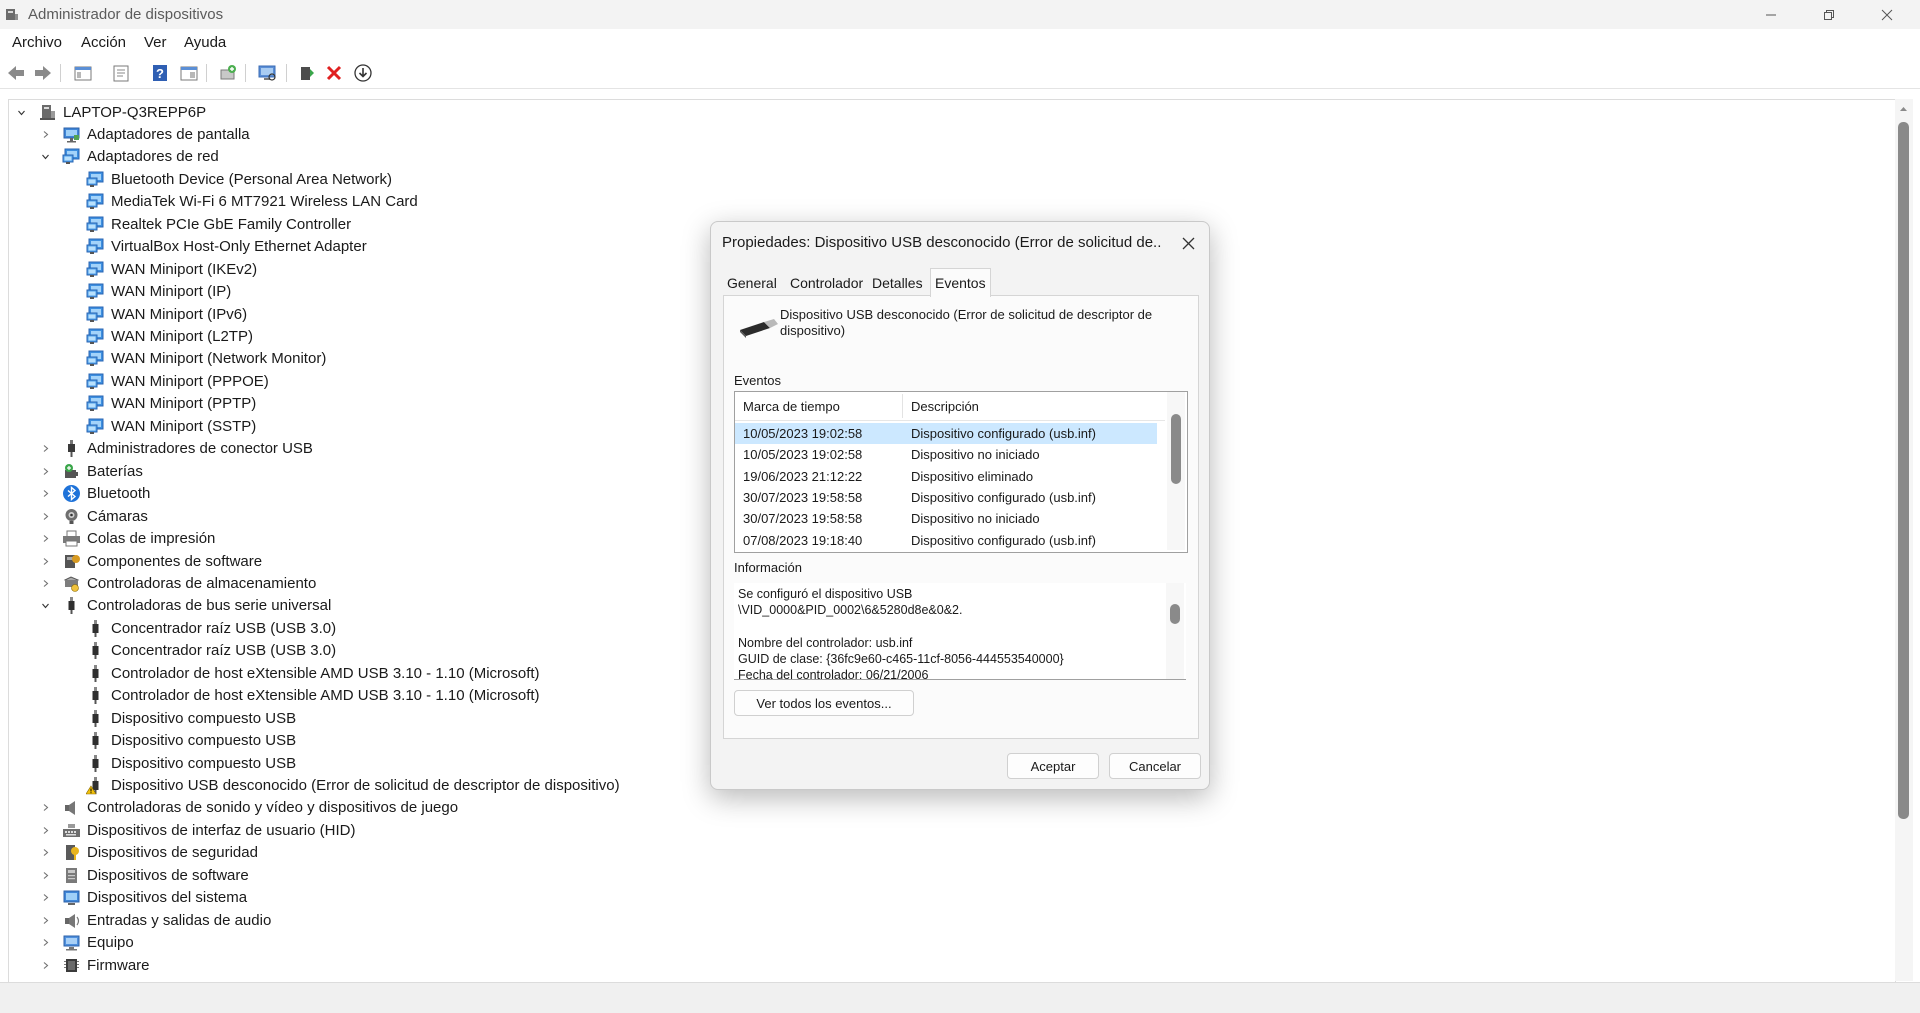  Describe the element at coordinates (110, 112) in the screenshot. I see `tree-root-computer: LAPTOP-Q3REPP6P` at that location.